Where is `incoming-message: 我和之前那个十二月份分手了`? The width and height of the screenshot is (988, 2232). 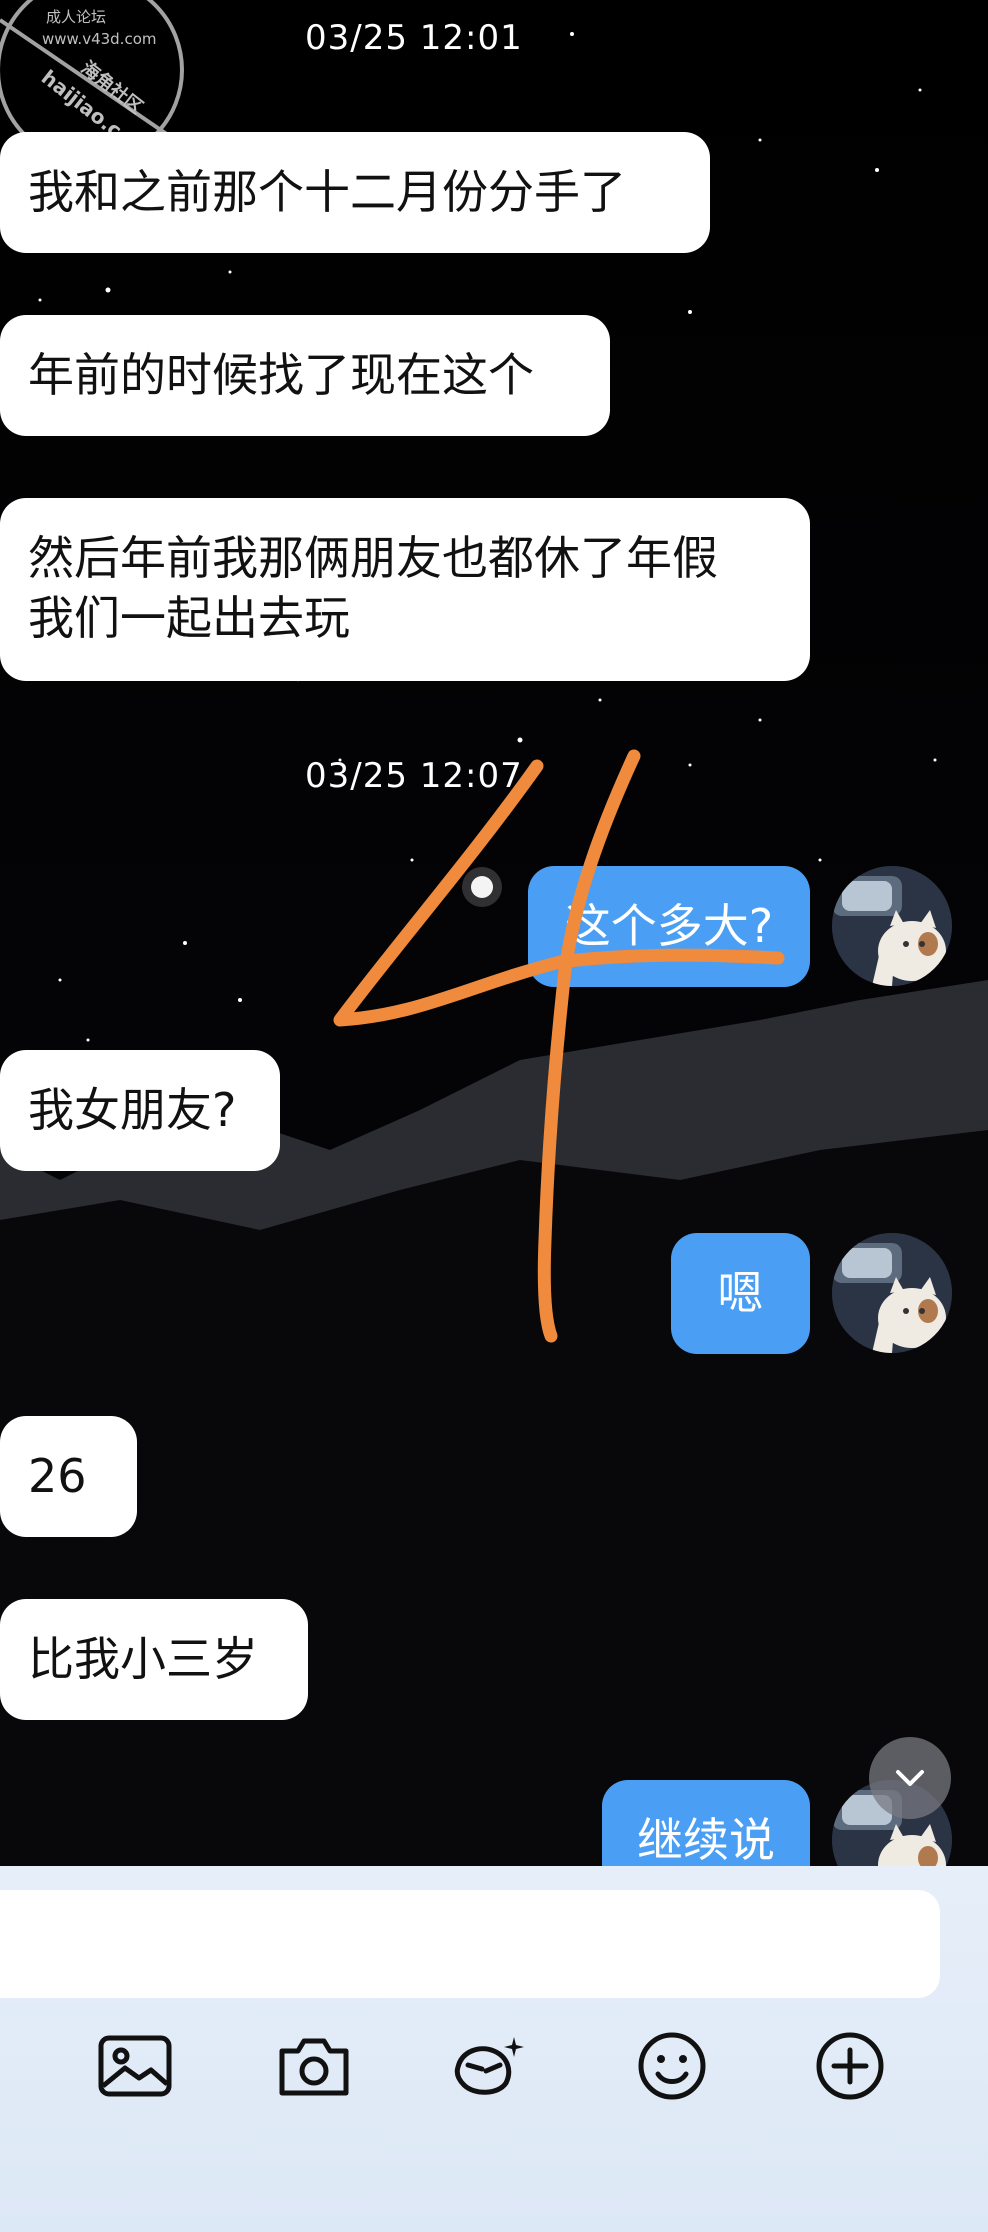 incoming-message: 我和之前那个十二月份分手了 is located at coordinates (355, 192).